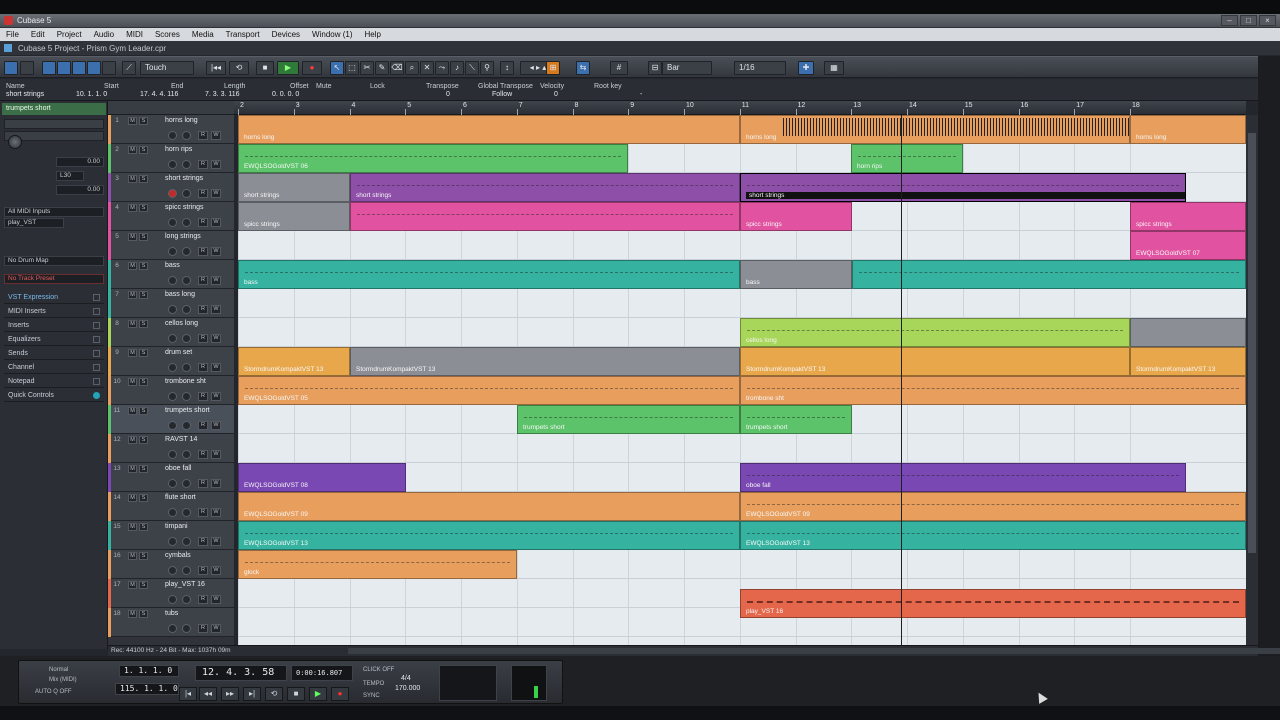 This screenshot has height=720, width=1280. I want to click on track-name: short strings, so click(184, 178).